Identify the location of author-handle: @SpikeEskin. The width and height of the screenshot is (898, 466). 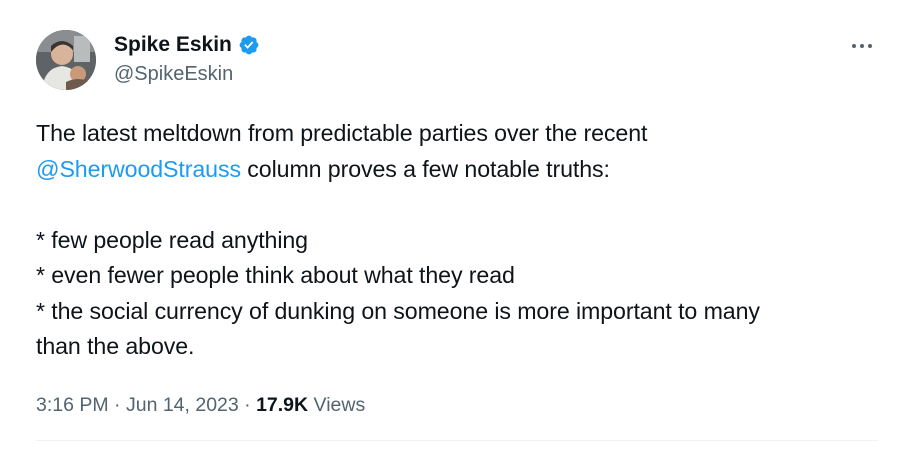
(173, 74).